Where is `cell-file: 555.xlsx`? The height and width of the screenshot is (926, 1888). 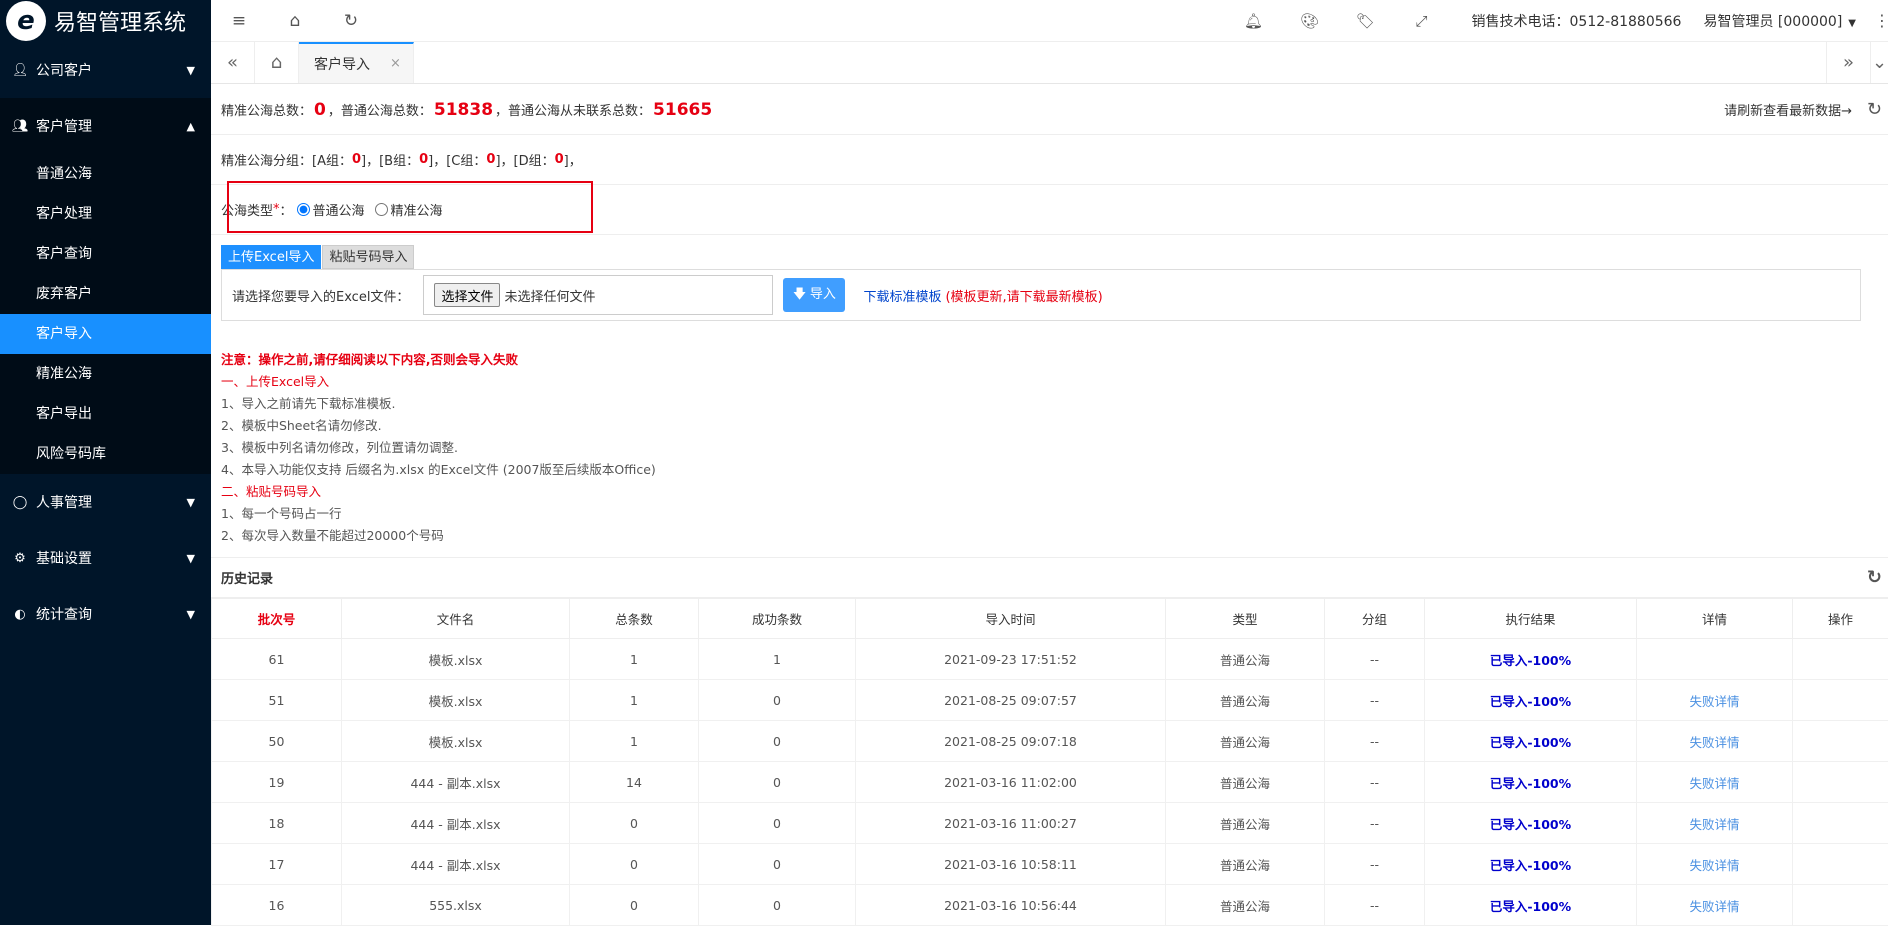 cell-file: 555.xlsx is located at coordinates (456, 905).